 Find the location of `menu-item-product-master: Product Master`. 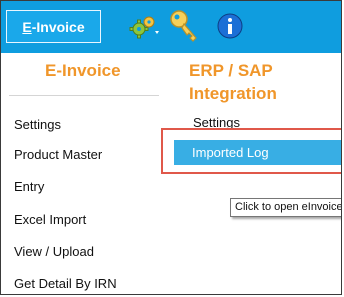

menu-item-product-master: Product Master is located at coordinates (58, 154).